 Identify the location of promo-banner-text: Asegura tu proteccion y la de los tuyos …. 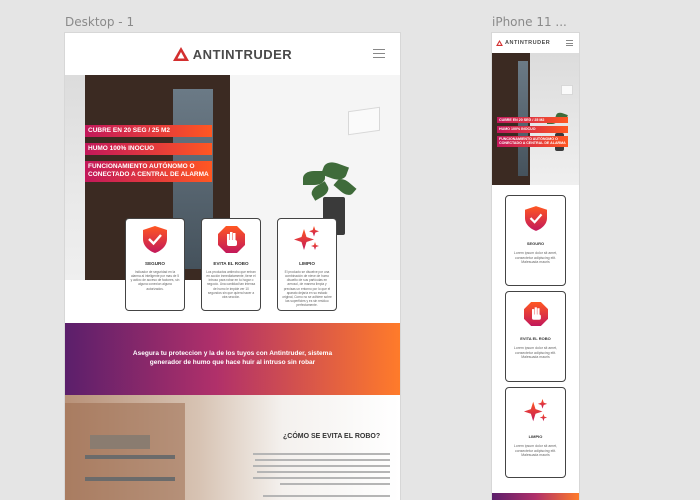
(232, 358).